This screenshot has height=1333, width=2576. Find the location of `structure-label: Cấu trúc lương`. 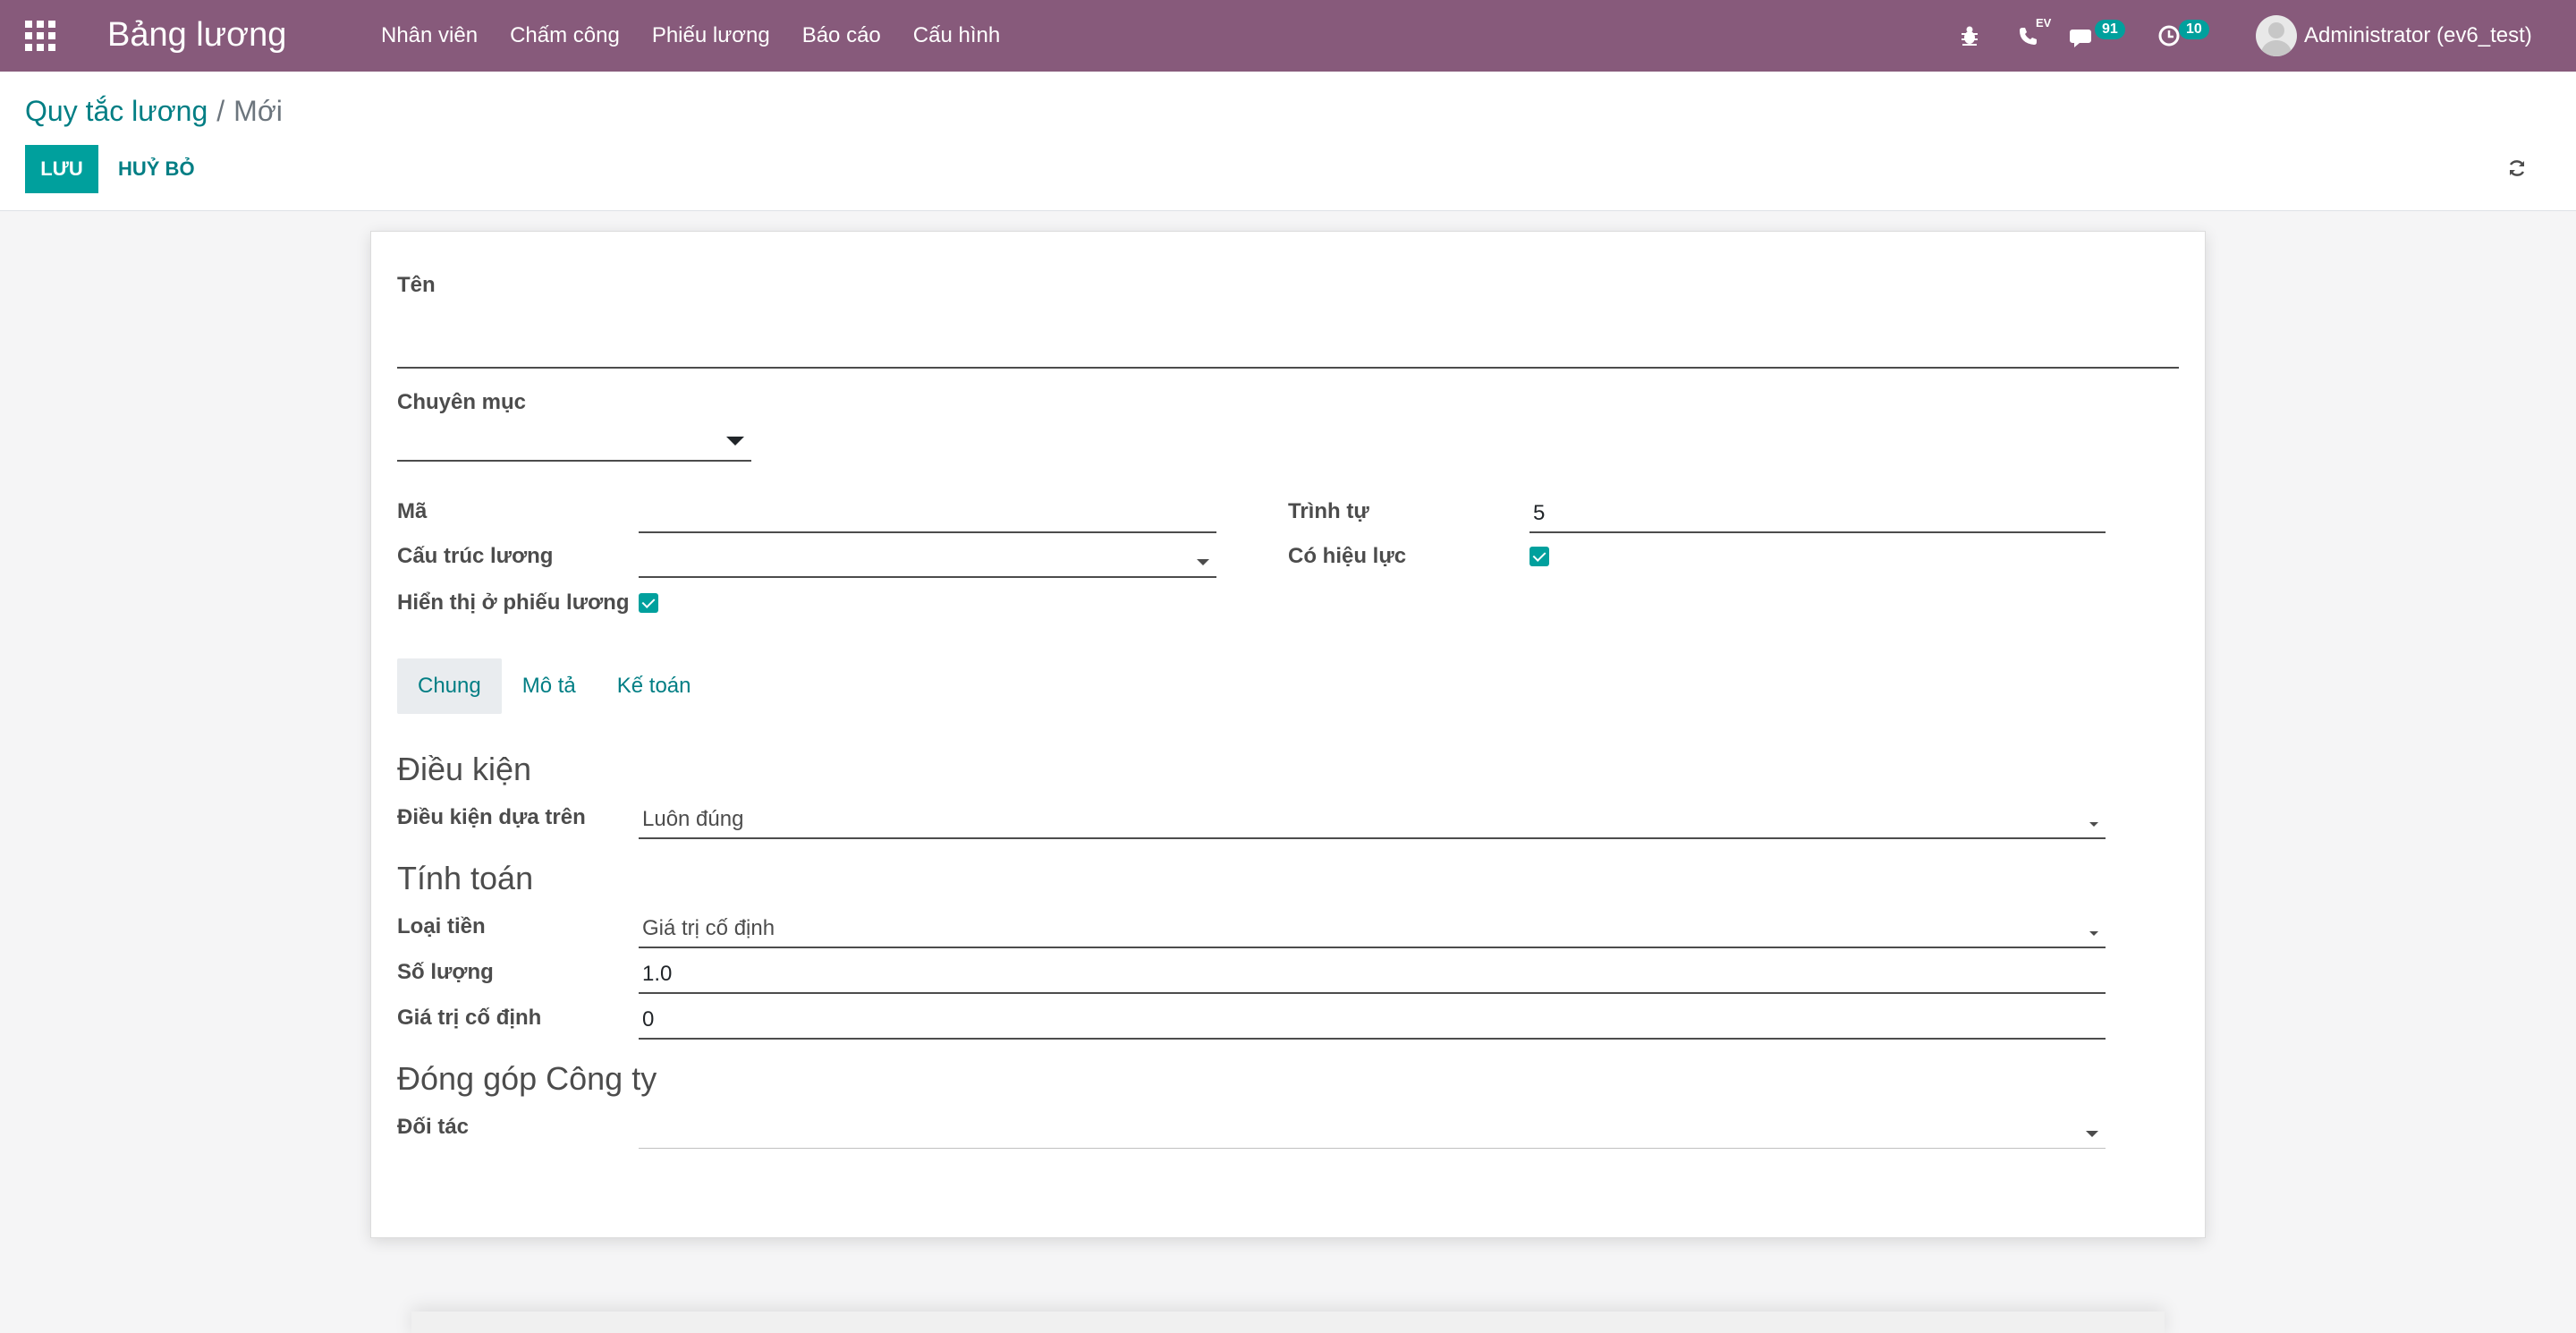

structure-label: Cấu trúc lương is located at coordinates (475, 556).